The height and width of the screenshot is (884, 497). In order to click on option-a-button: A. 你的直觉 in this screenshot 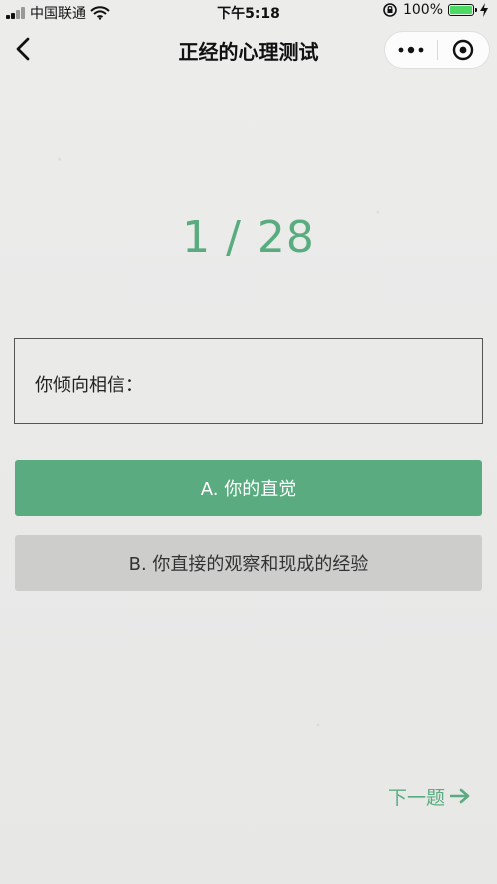, I will do `click(248, 488)`.